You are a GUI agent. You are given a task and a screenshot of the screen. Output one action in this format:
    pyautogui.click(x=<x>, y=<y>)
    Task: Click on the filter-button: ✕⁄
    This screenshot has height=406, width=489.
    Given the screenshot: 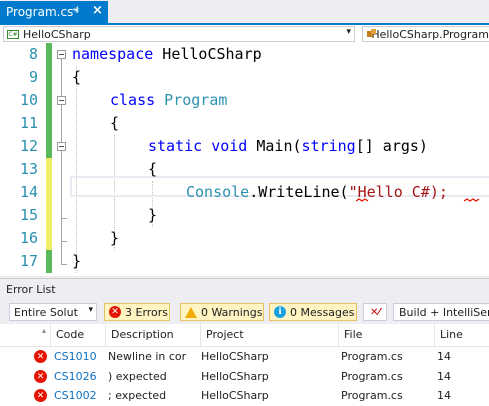 What is the action you would take?
    pyautogui.click(x=375, y=312)
    